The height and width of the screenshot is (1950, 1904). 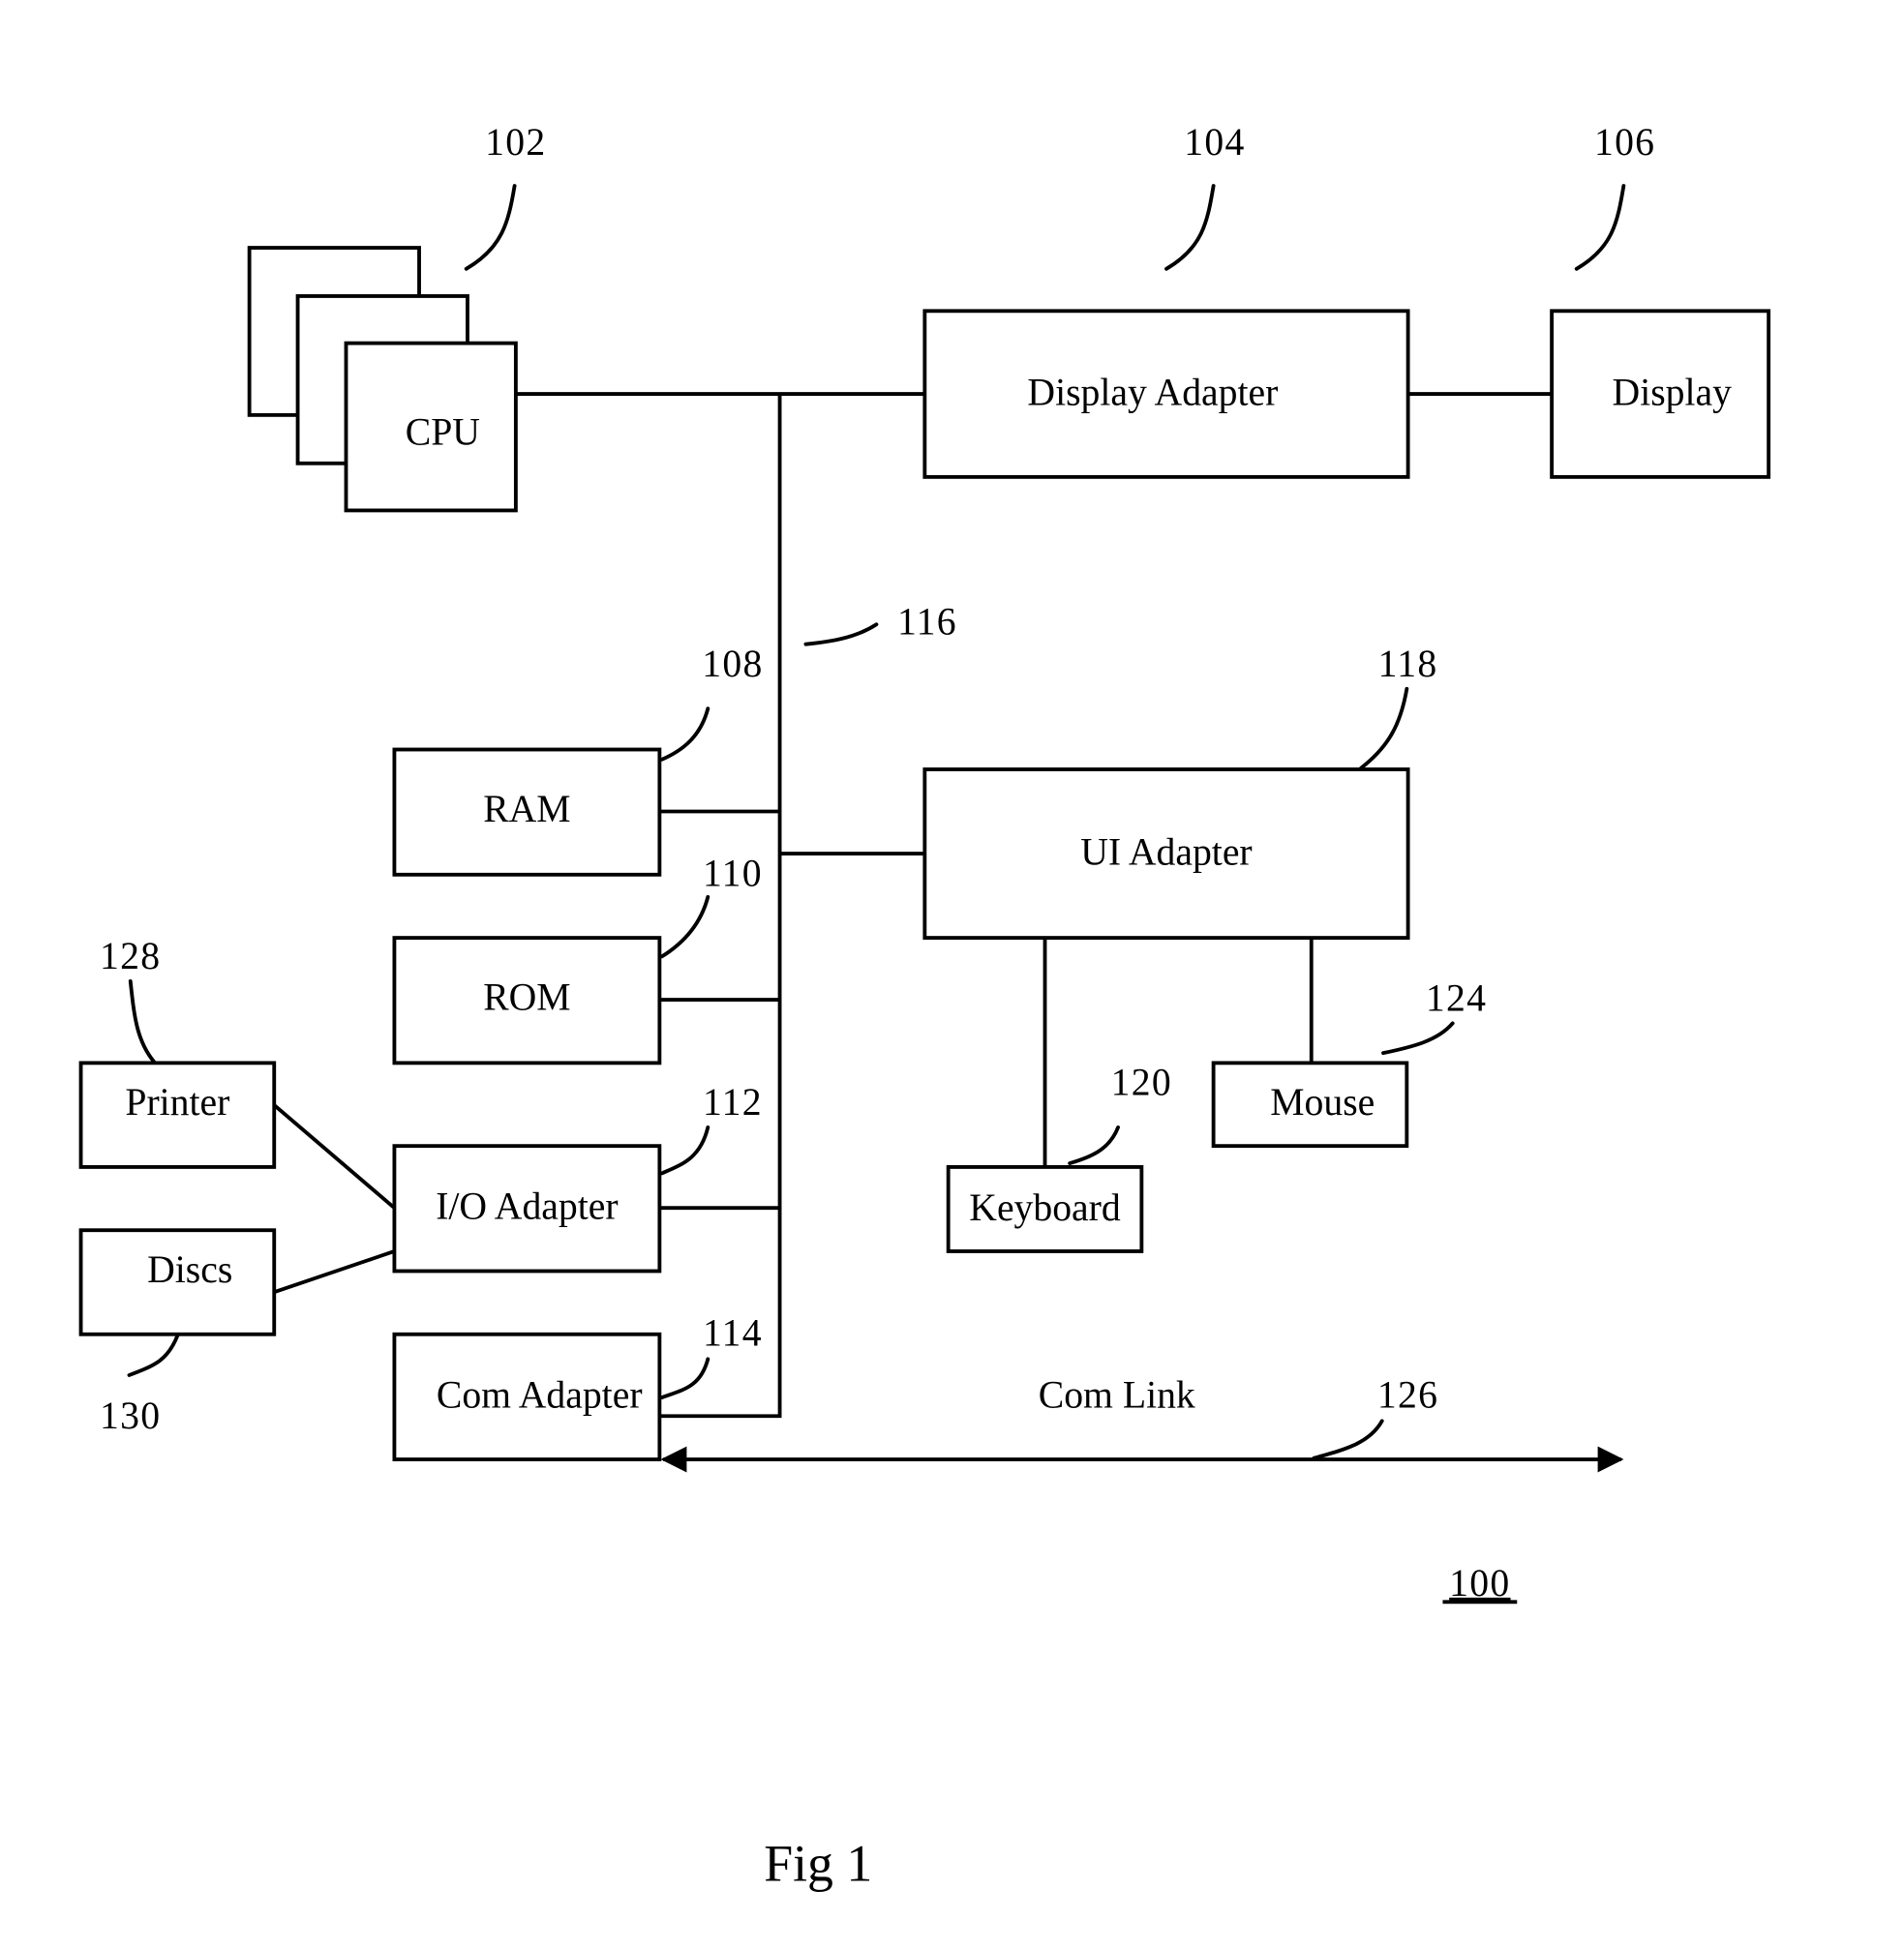 What do you see at coordinates (1408, 1395) in the screenshot?
I see `ref-126: 126` at bounding box center [1408, 1395].